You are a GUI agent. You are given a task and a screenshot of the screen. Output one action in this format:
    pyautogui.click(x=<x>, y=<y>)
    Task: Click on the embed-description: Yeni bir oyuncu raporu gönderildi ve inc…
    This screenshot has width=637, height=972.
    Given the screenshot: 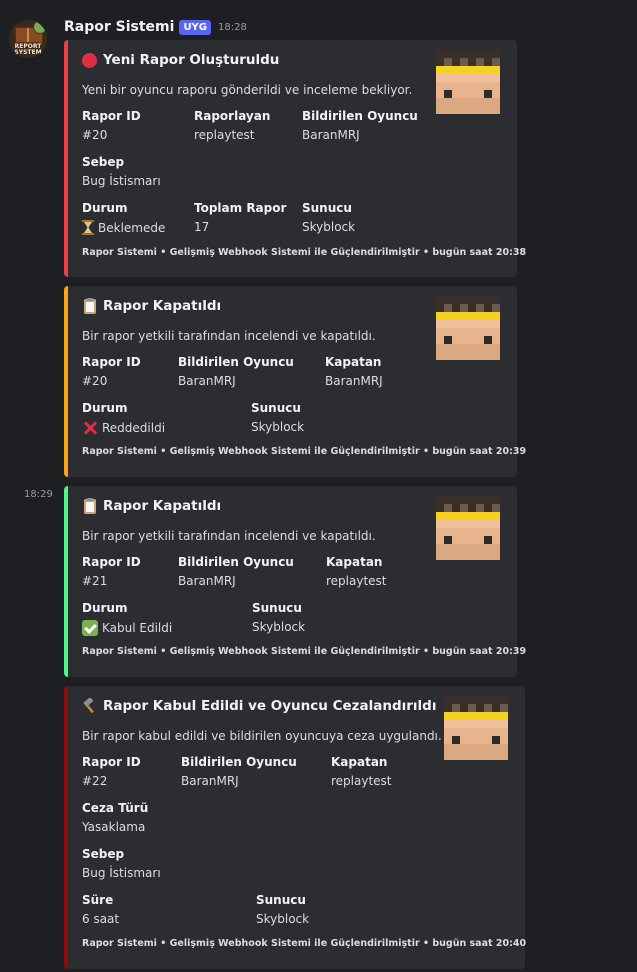 What is the action you would take?
    pyautogui.click(x=247, y=90)
    